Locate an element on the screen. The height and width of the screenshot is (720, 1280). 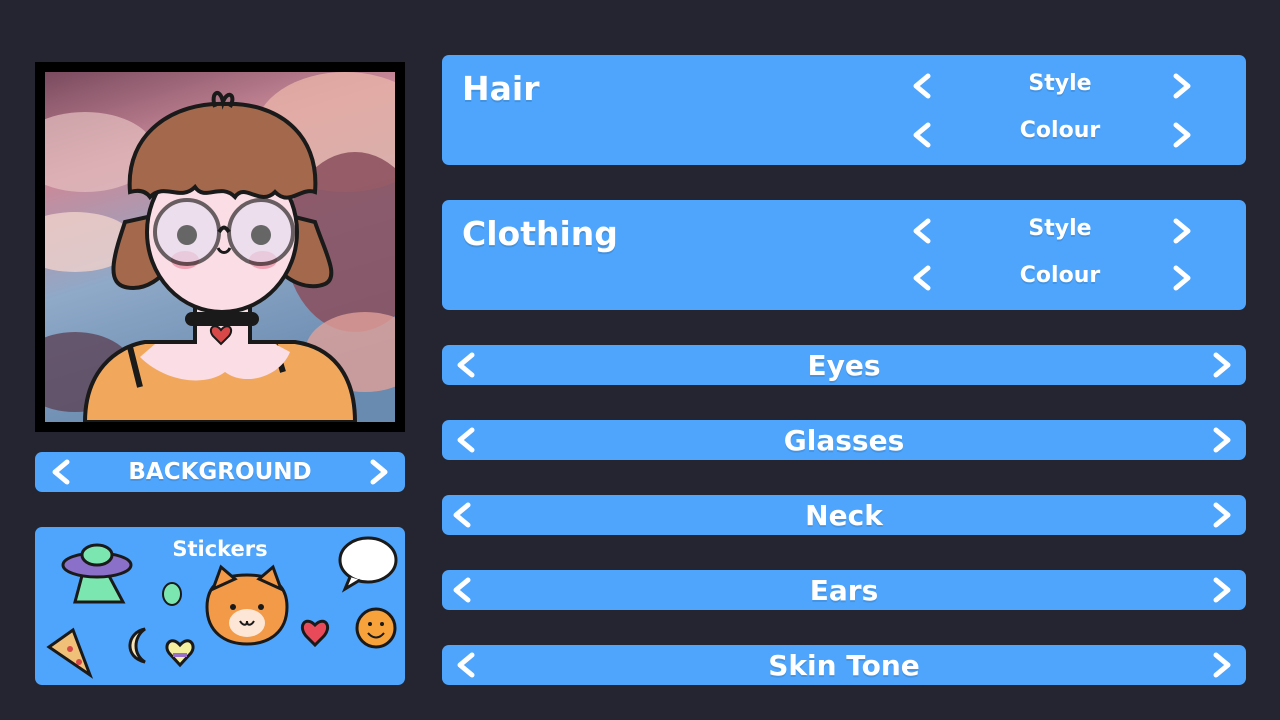
hair-panel: Hair Style Colour is located at coordinates (844, 110).